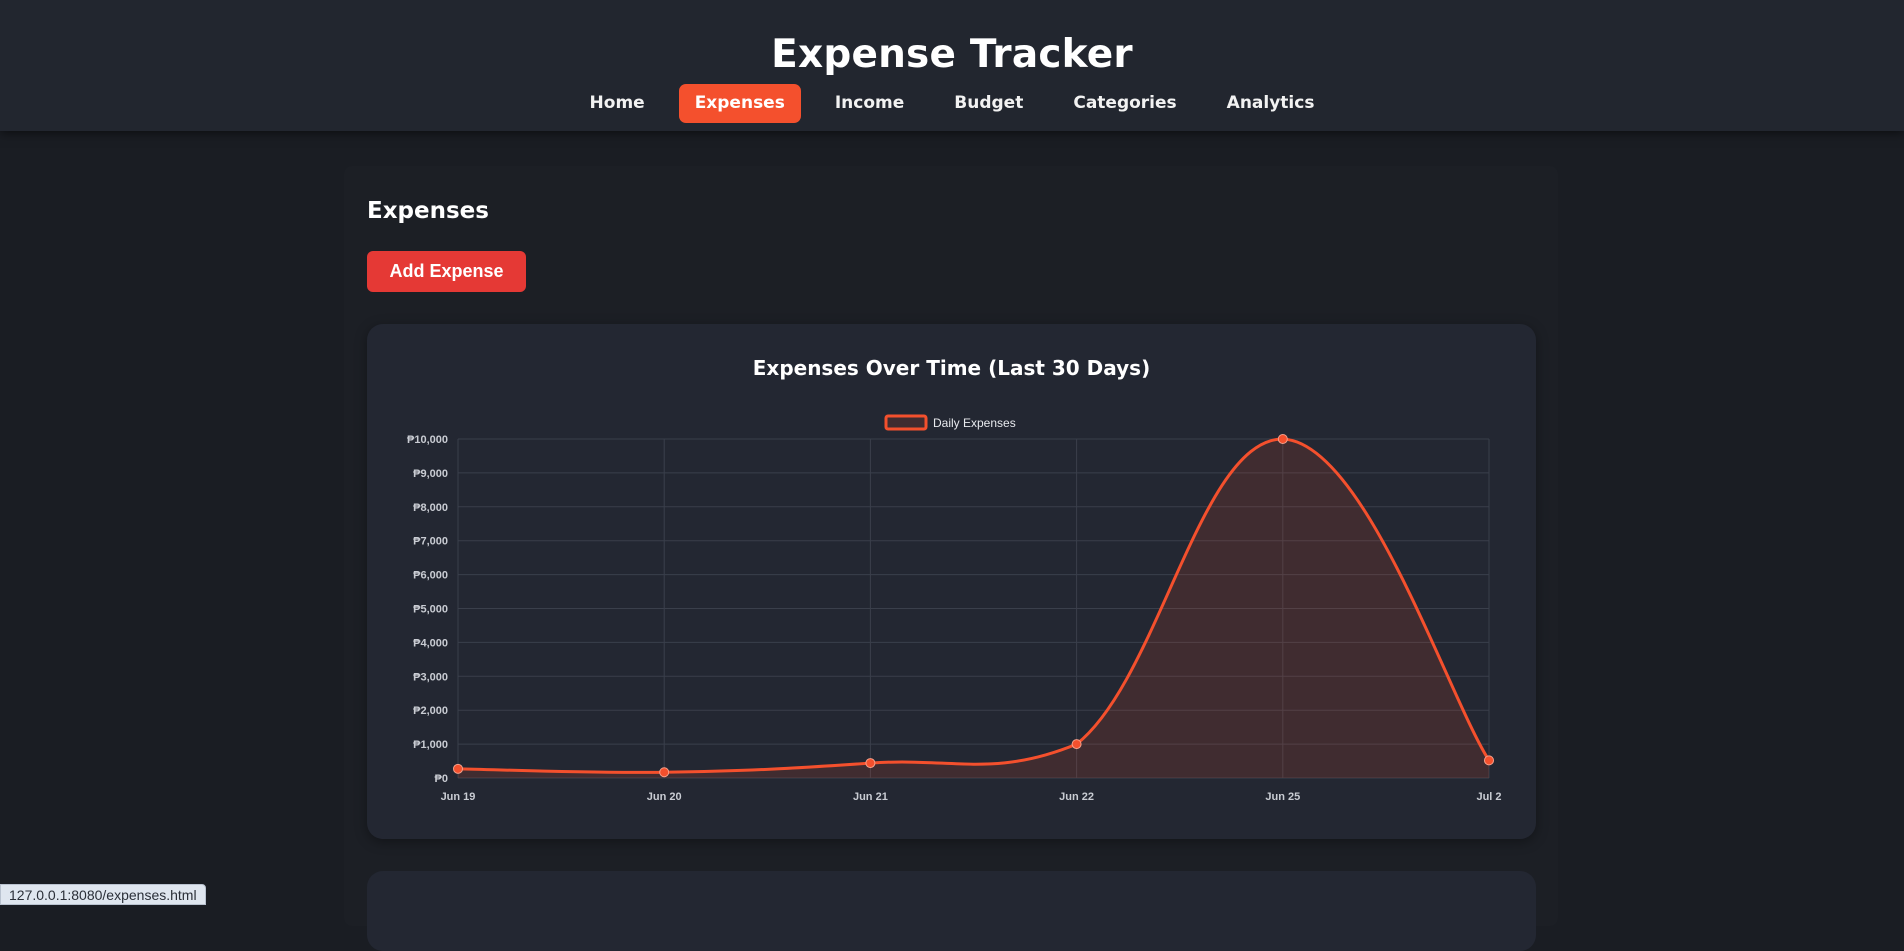  Describe the element at coordinates (988, 103) in the screenshot. I see `nav-budget: Budget` at that location.